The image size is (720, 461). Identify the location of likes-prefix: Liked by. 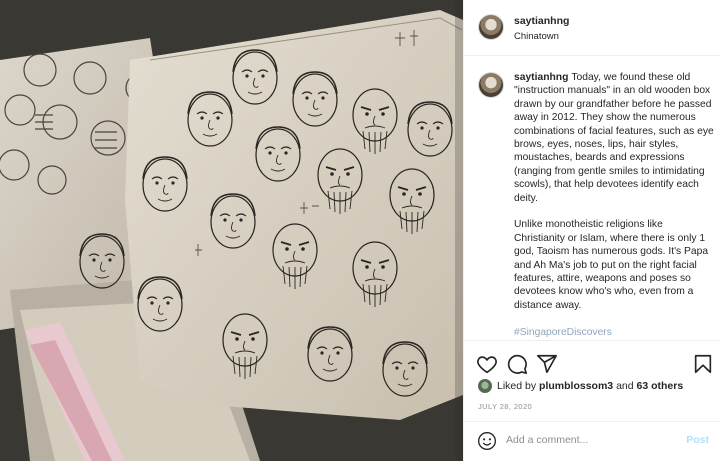
(517, 386).